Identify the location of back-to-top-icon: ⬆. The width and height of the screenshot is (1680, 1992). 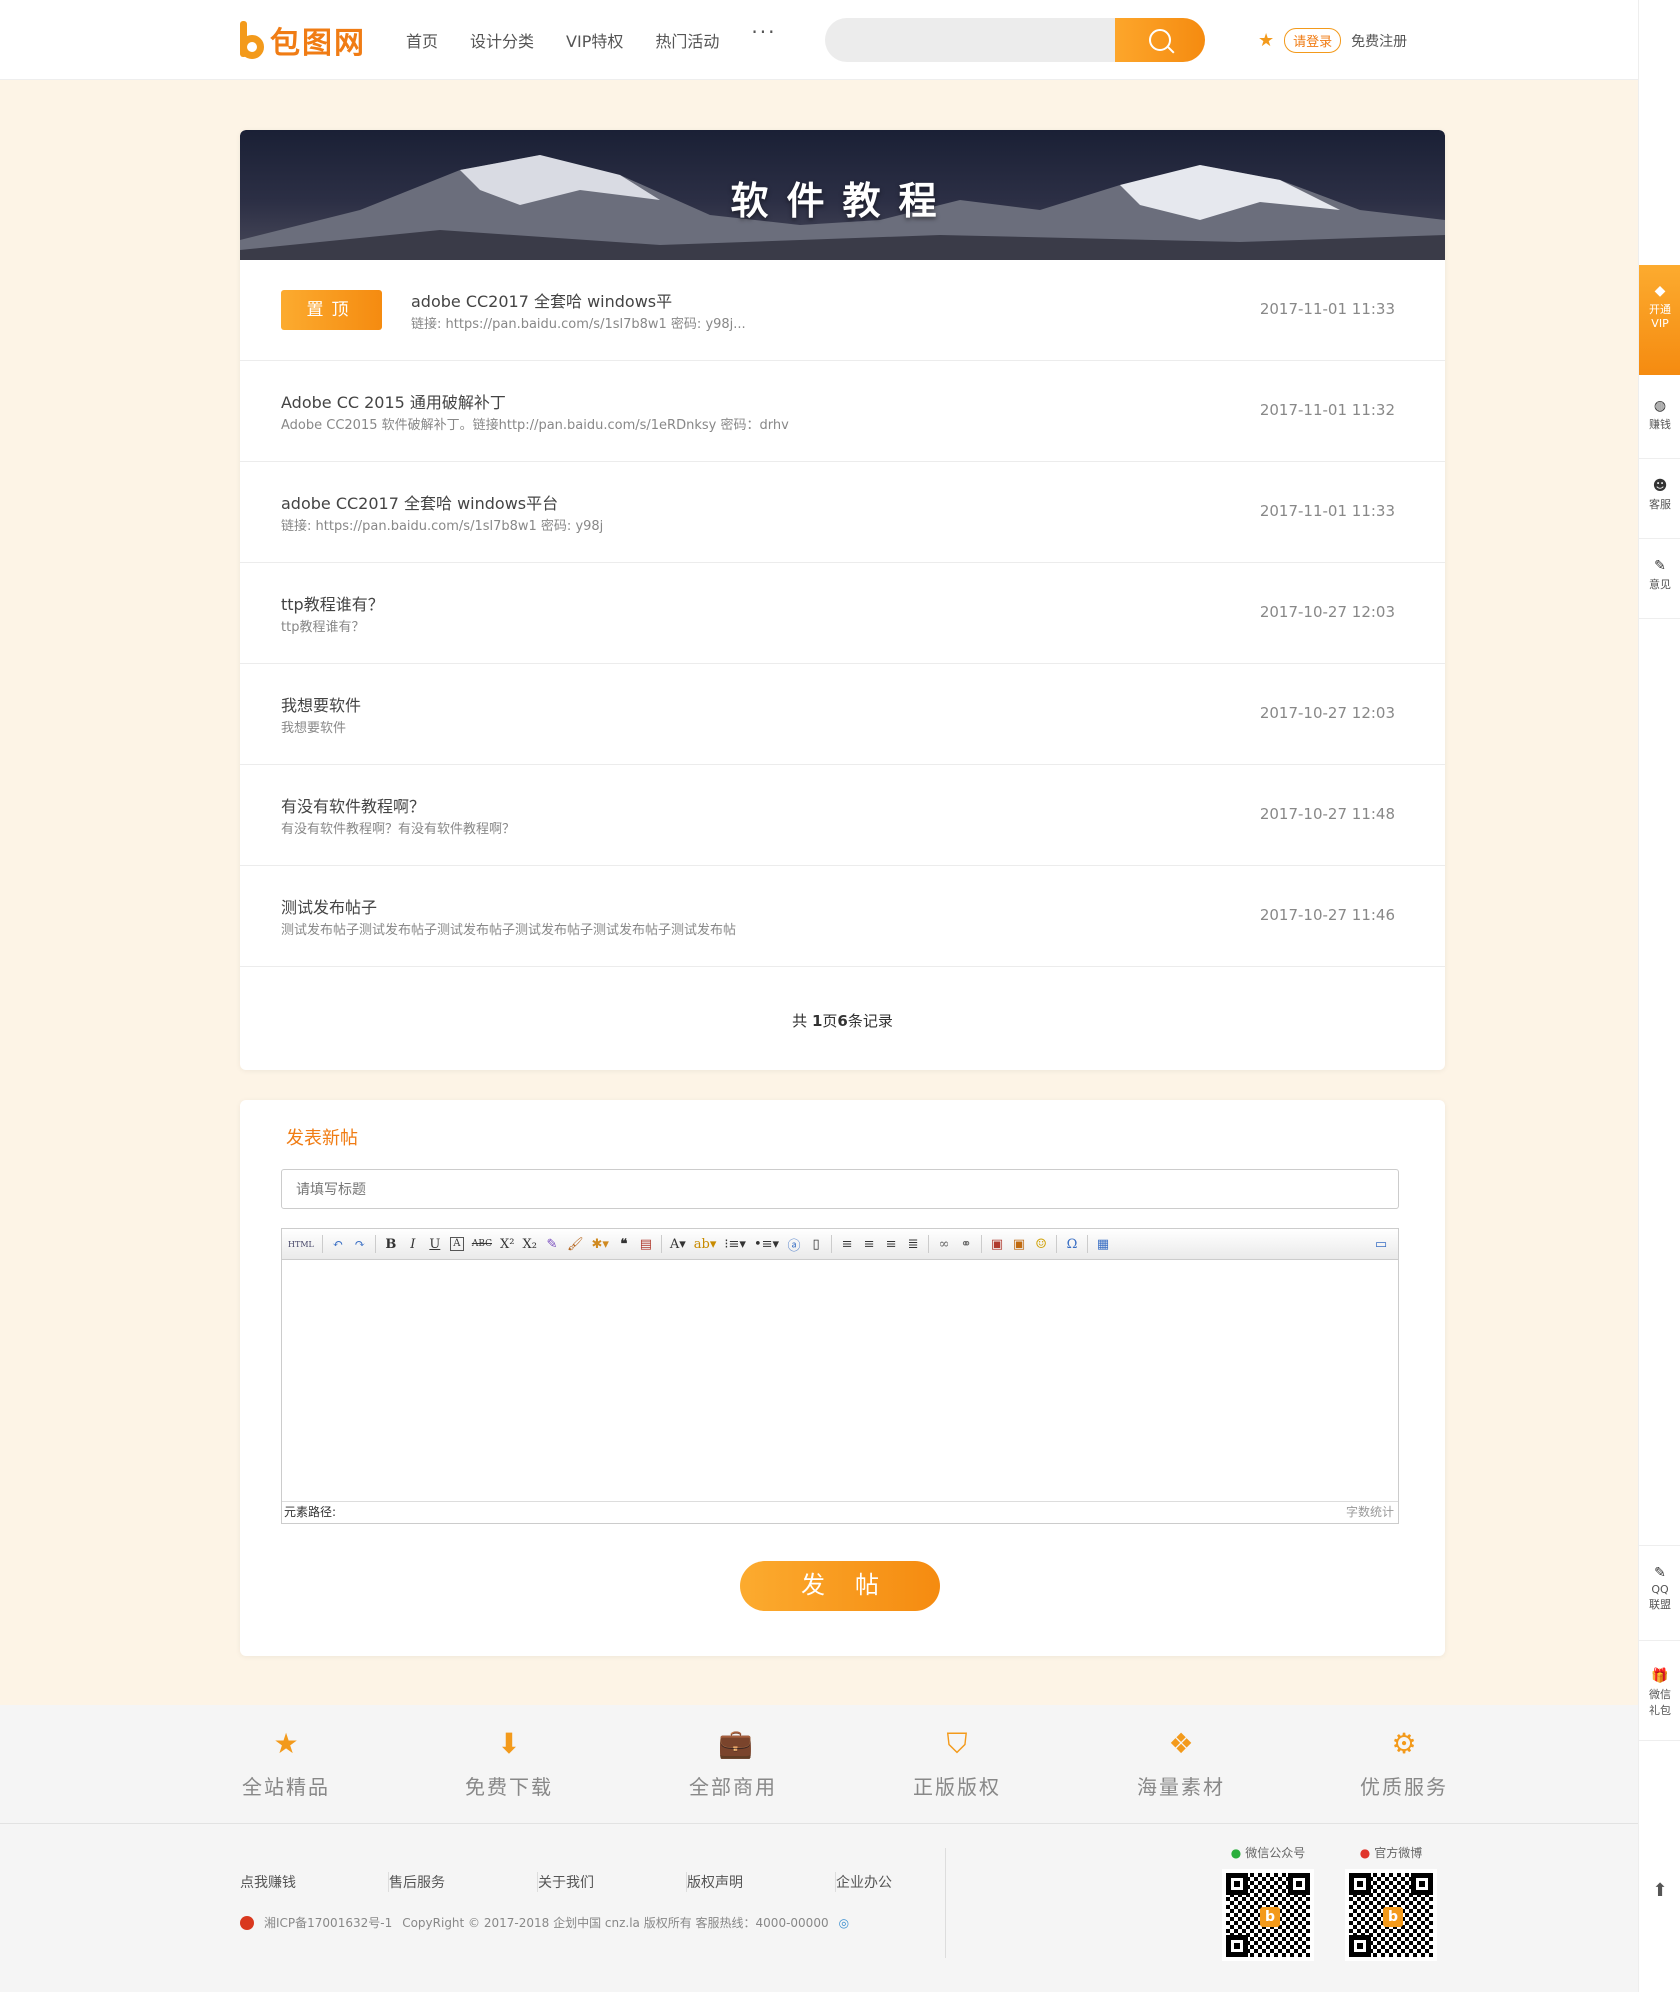
(1659, 1890).